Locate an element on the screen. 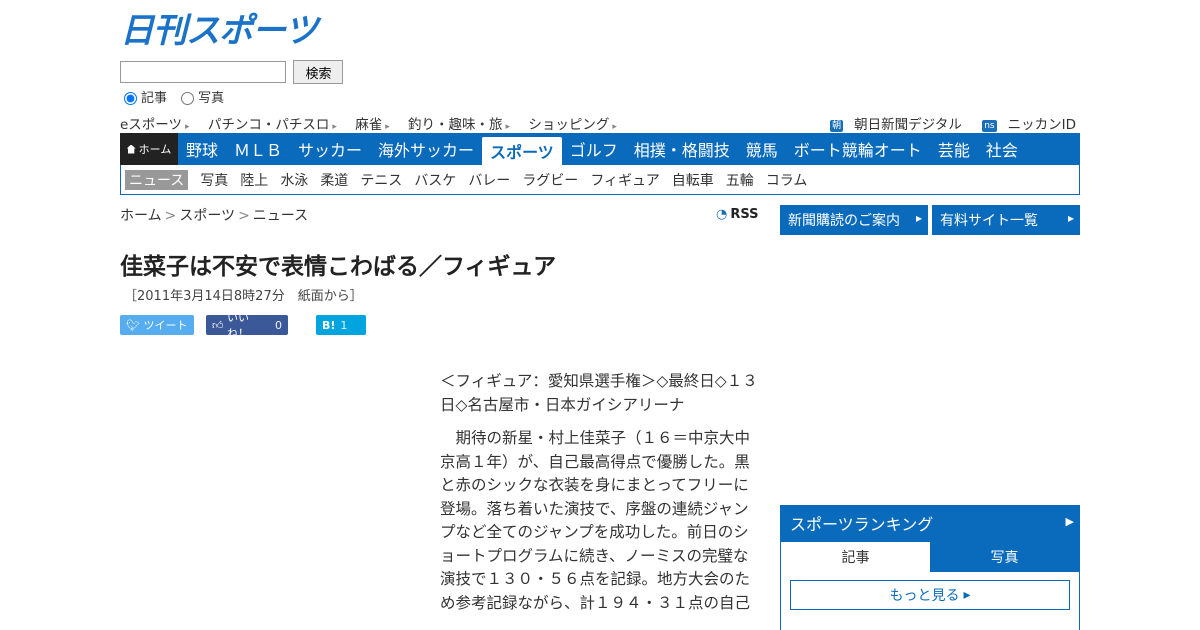  subnav-item-shopping: ショッピング is located at coordinates (572, 123).